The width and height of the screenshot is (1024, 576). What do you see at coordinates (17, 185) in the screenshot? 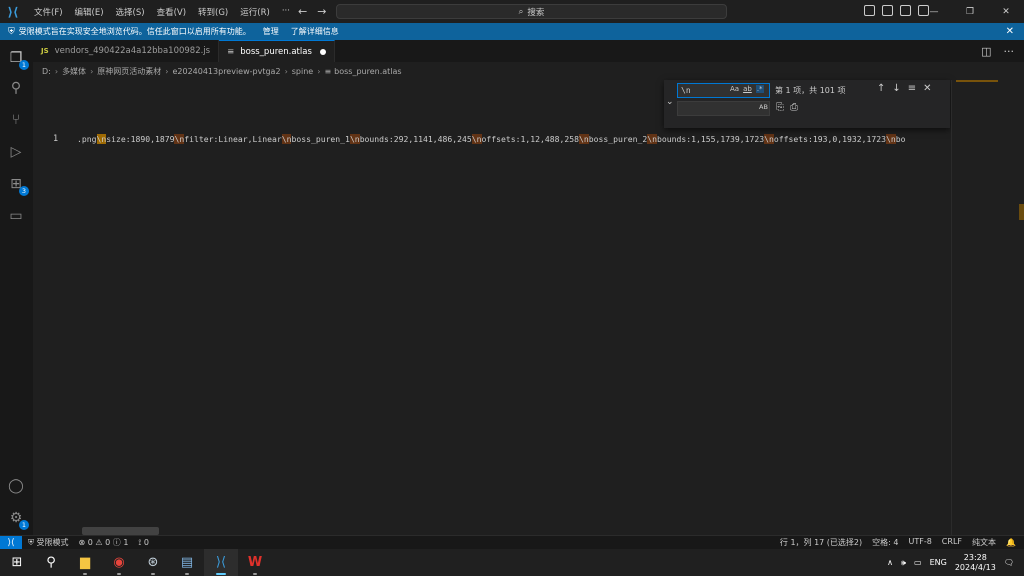
I see `extensions-icon: ⊞ 3` at bounding box center [17, 185].